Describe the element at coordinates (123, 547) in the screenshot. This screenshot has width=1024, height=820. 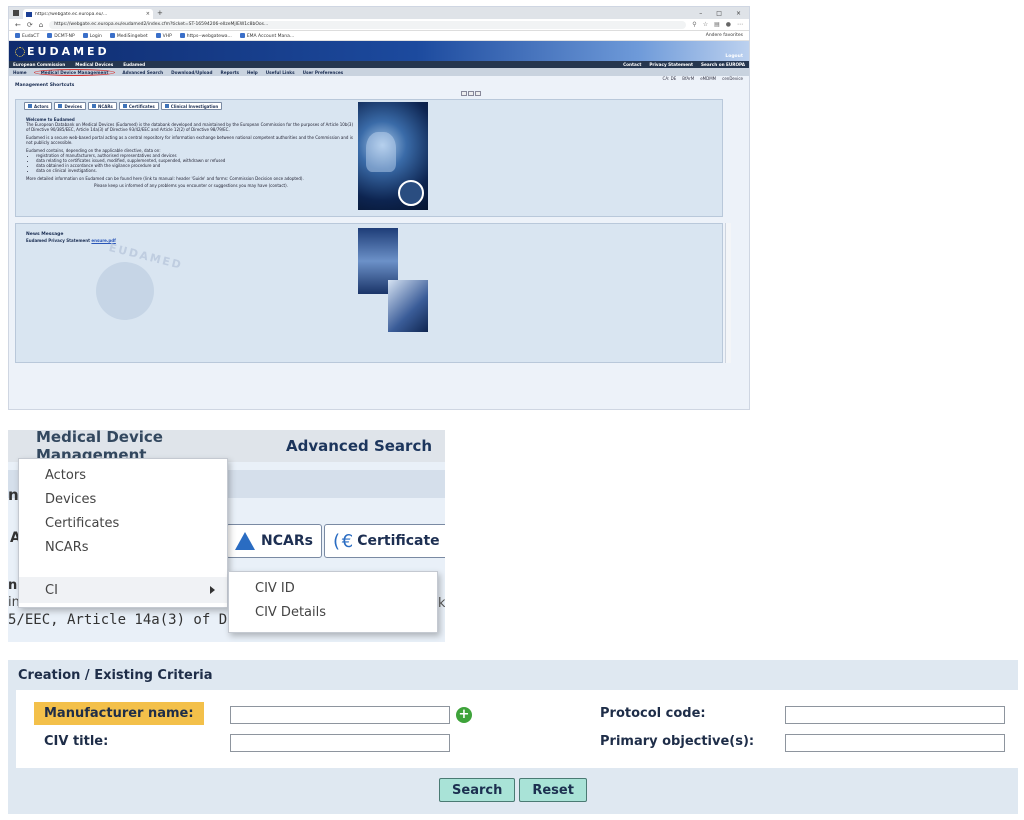
I see `menu-item-ncars: NCARs` at that location.